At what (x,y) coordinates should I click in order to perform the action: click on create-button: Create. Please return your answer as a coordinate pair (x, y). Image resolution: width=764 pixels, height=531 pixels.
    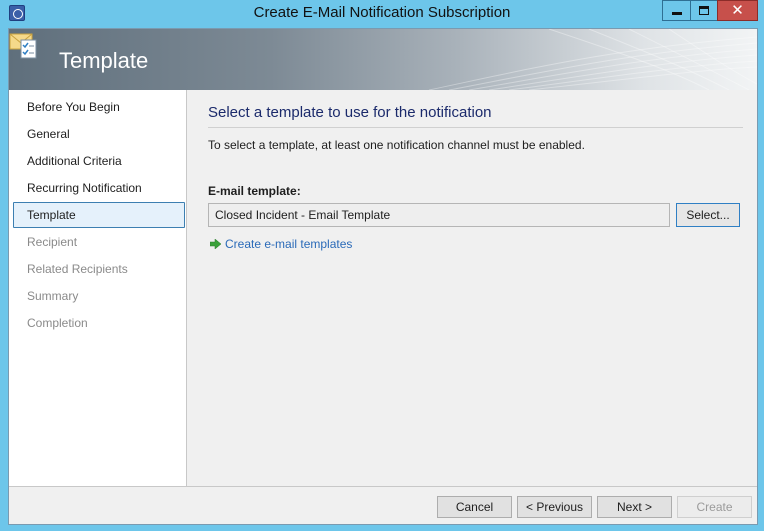
    Looking at the image, I should click on (714, 507).